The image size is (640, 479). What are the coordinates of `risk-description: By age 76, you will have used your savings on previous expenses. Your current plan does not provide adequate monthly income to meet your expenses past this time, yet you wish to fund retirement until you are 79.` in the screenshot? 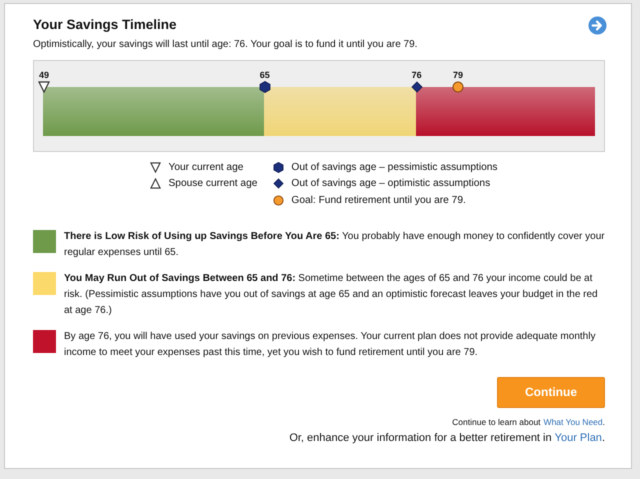 It's located at (330, 345).